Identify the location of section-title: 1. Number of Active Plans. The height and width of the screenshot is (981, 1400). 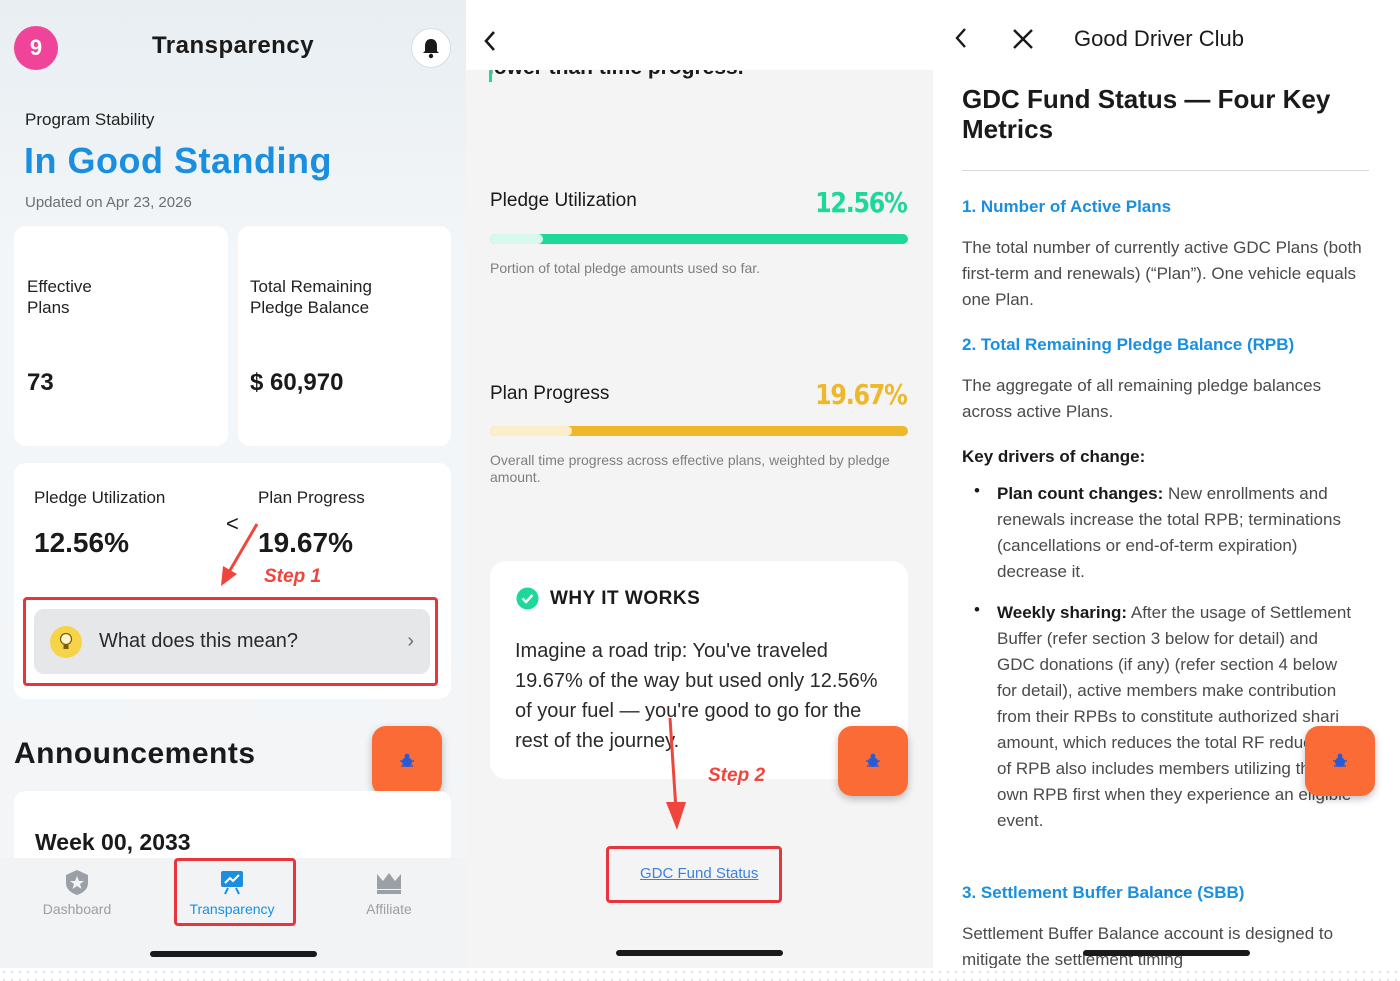
(1067, 206).